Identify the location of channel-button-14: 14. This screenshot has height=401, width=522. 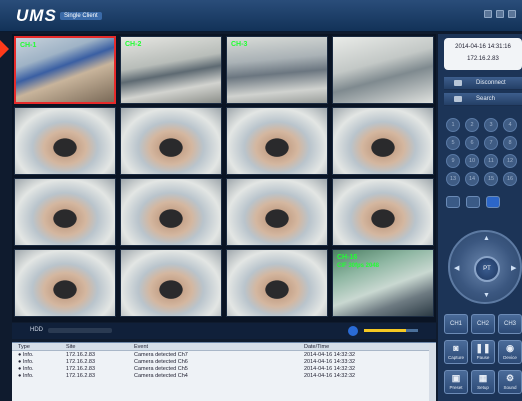
(472, 179).